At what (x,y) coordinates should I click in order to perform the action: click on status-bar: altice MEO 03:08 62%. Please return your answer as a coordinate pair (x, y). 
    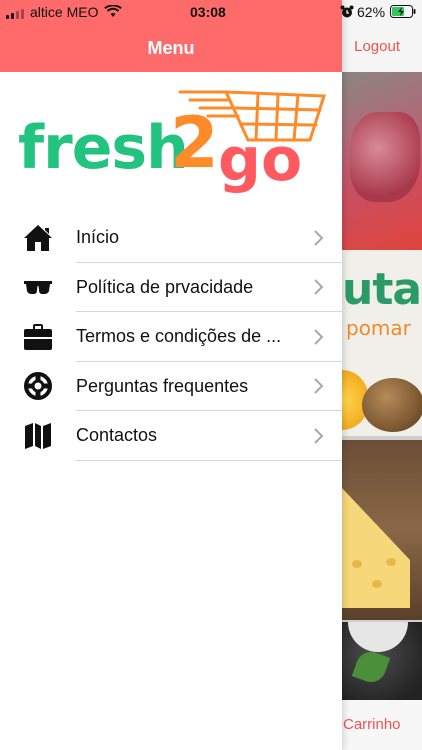
    Looking at the image, I should click on (211, 12).